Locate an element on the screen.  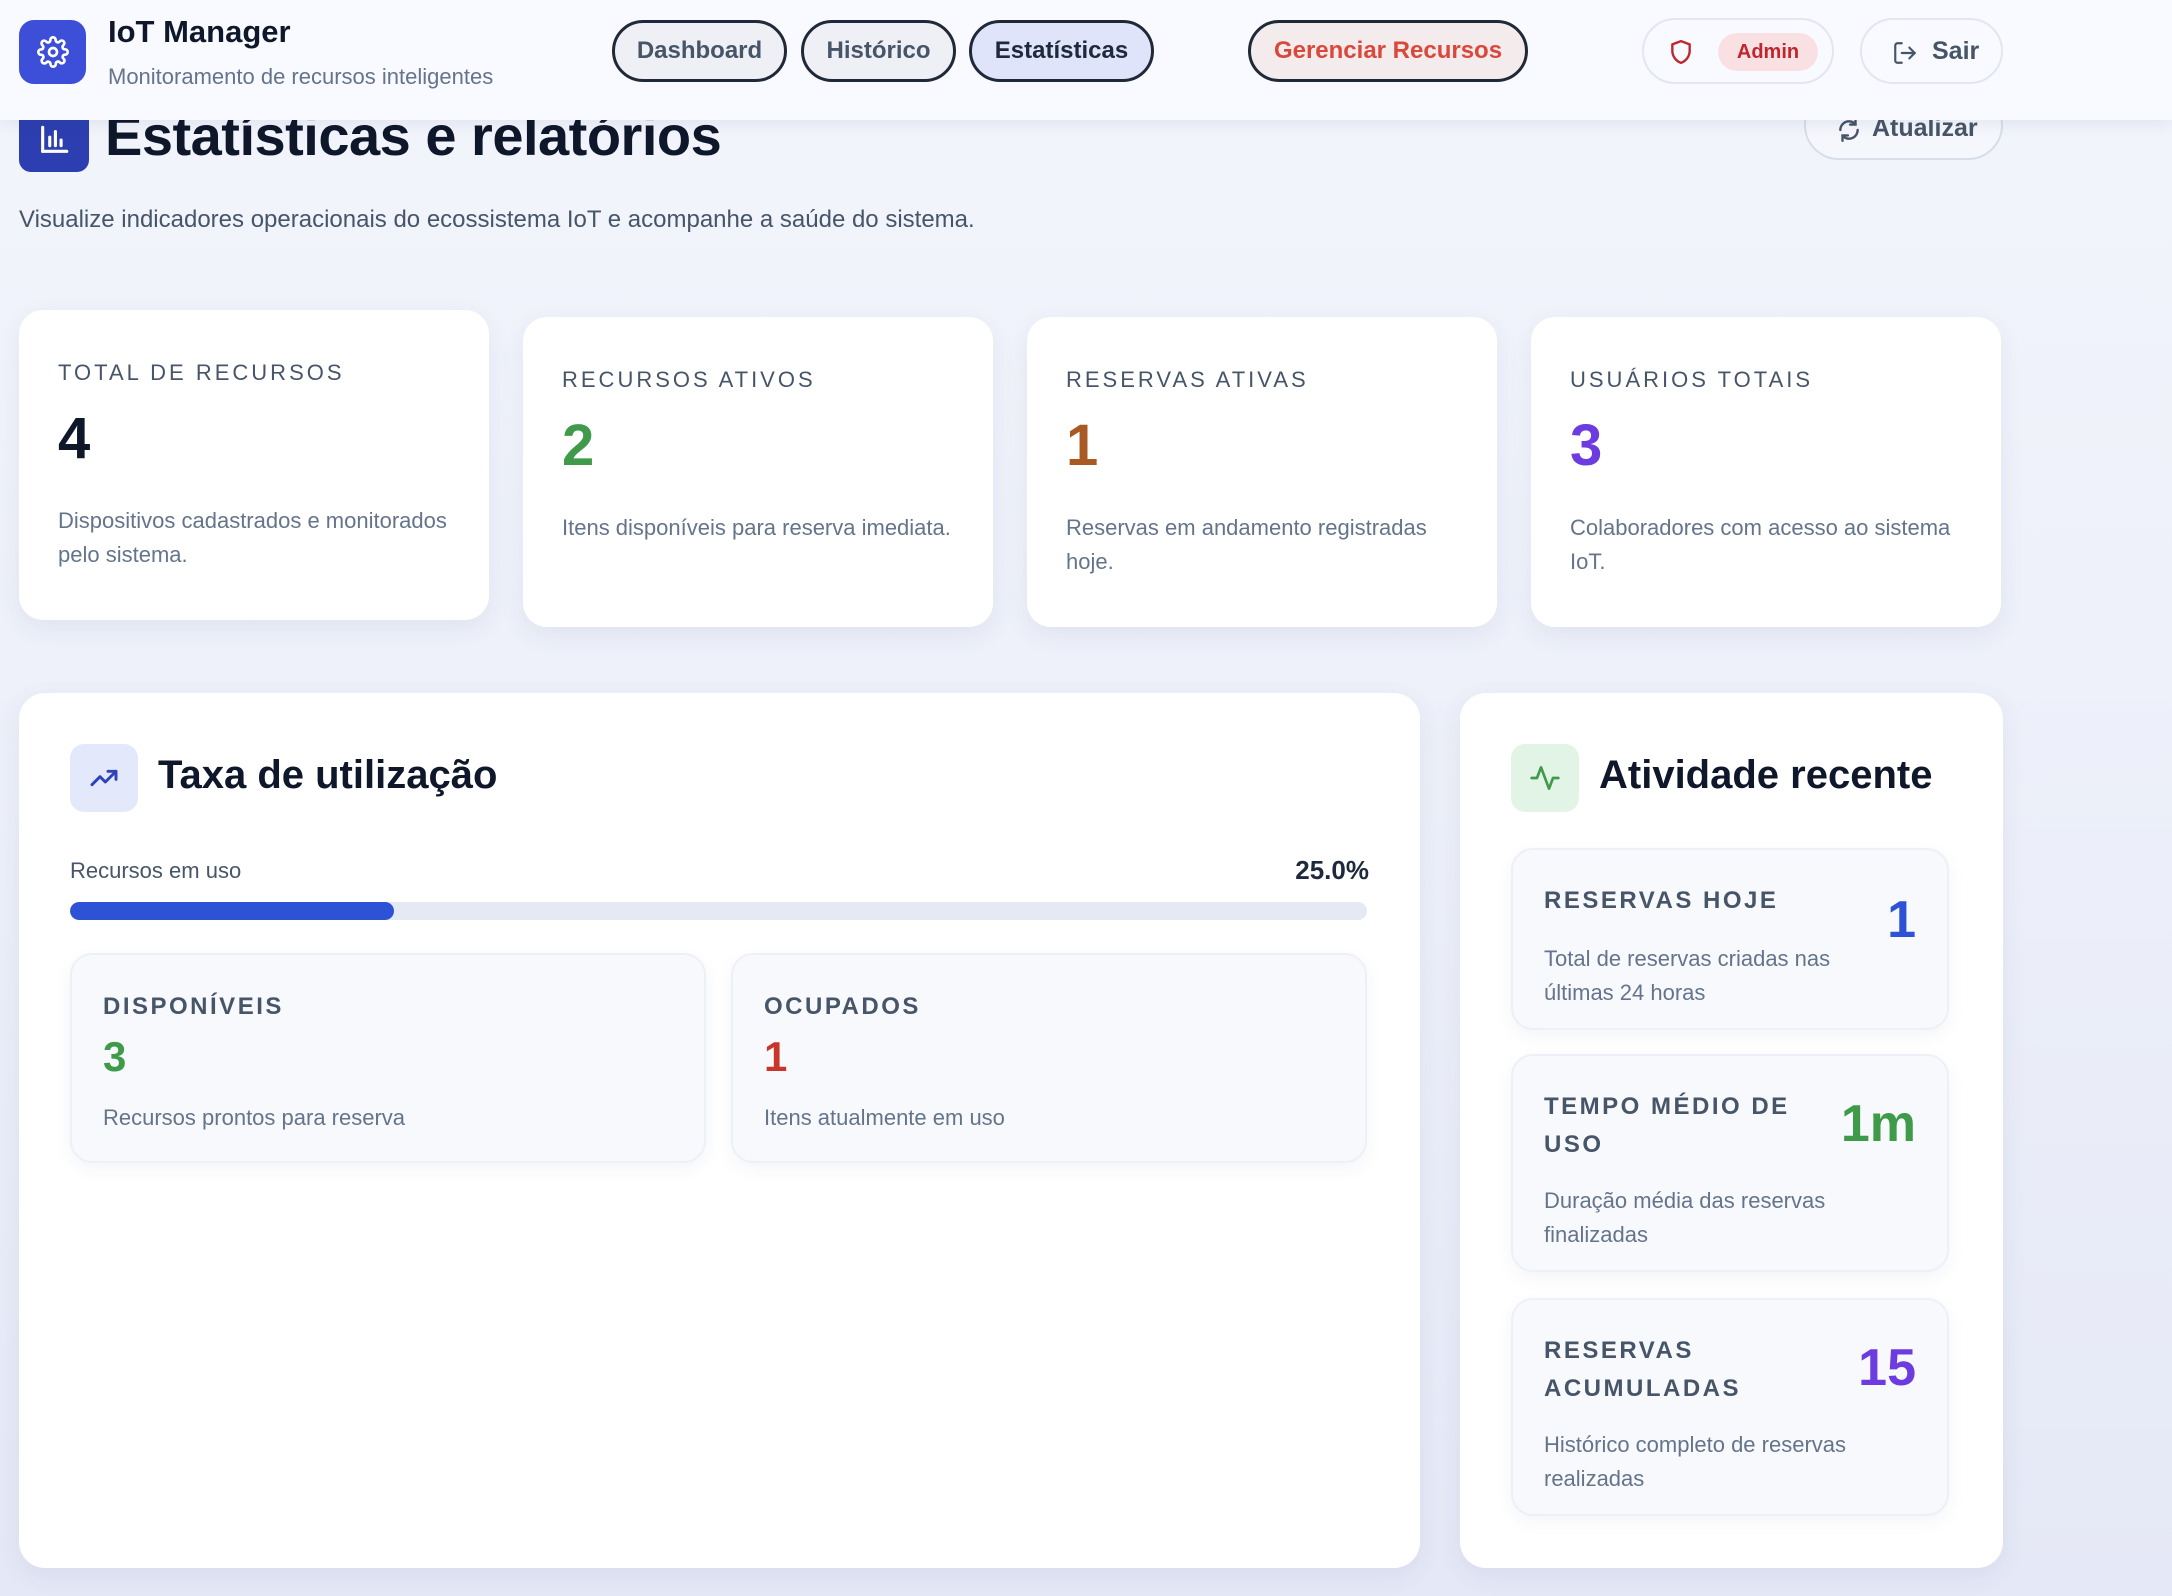
logout-button: Sair is located at coordinates (1931, 51).